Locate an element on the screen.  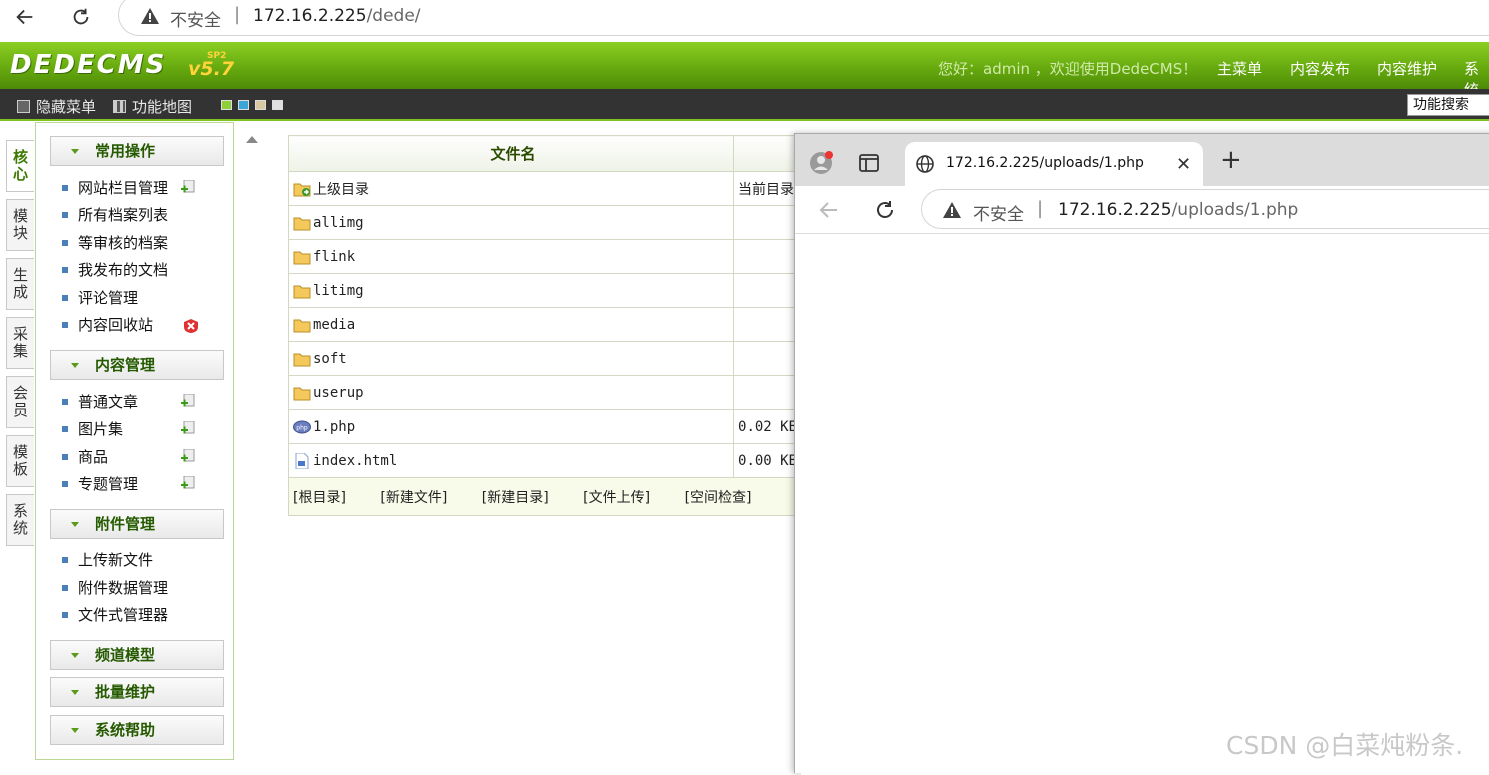
new-file-link: [新建文件] is located at coordinates (413, 498).